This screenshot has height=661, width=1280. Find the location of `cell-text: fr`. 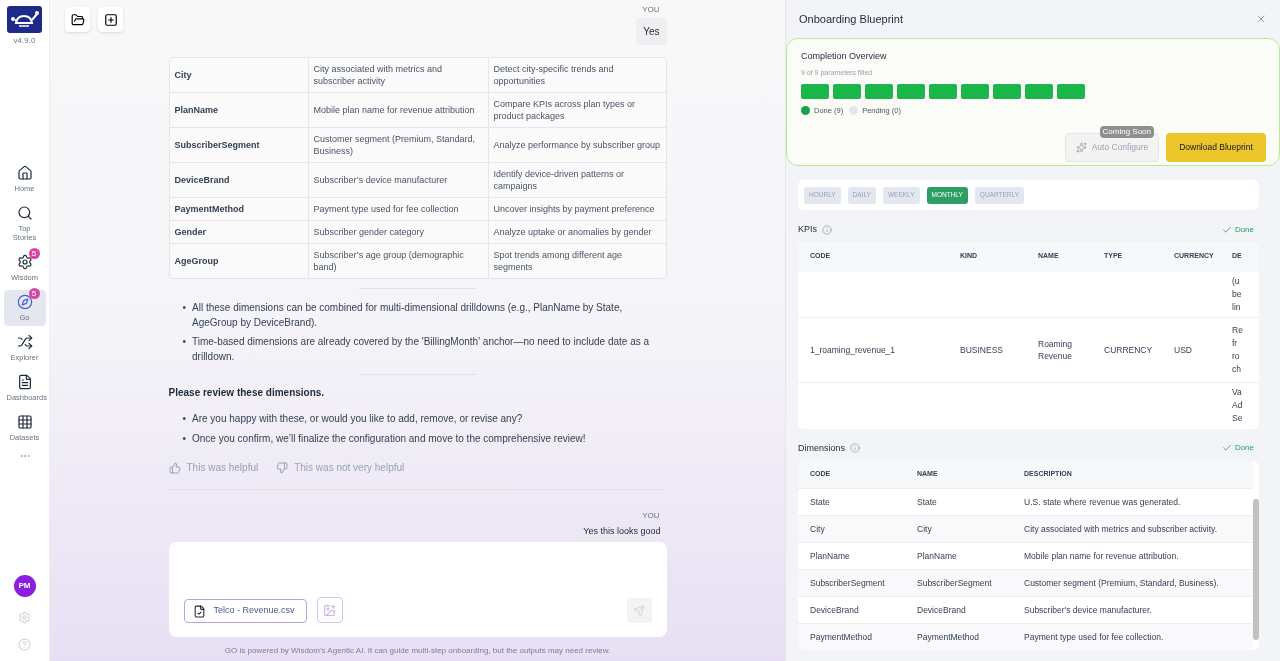

cell-text: fr is located at coordinates (1235, 343).